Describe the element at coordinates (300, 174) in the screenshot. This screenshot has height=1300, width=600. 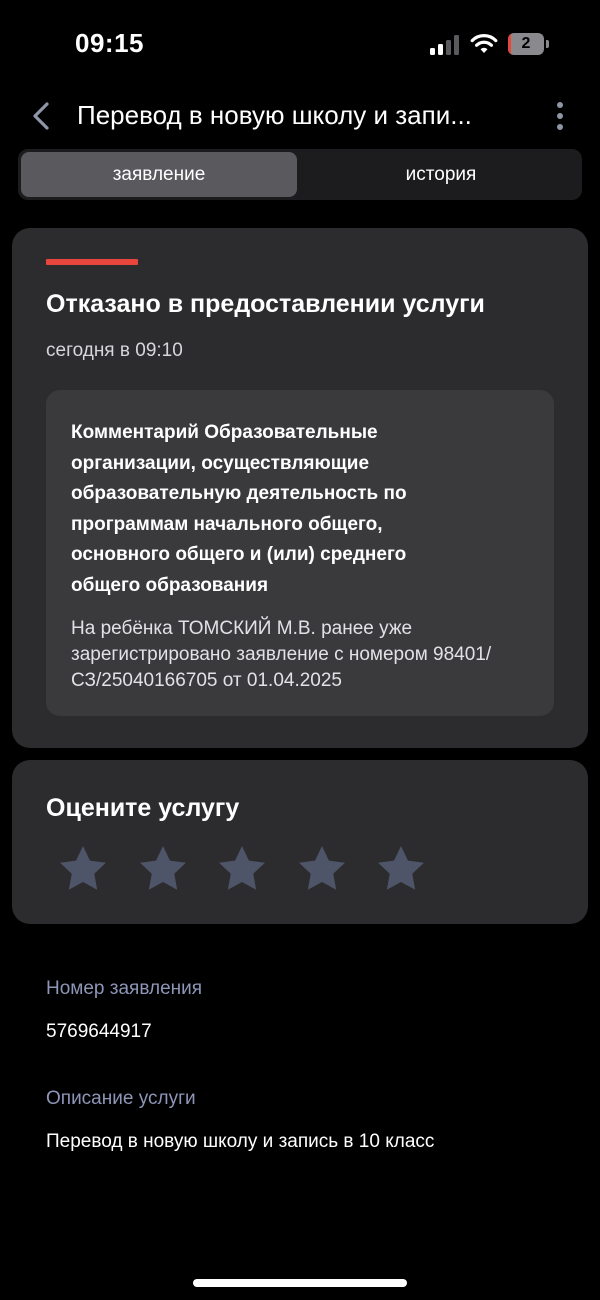
I see `segmented-tabs: заявление история` at that location.